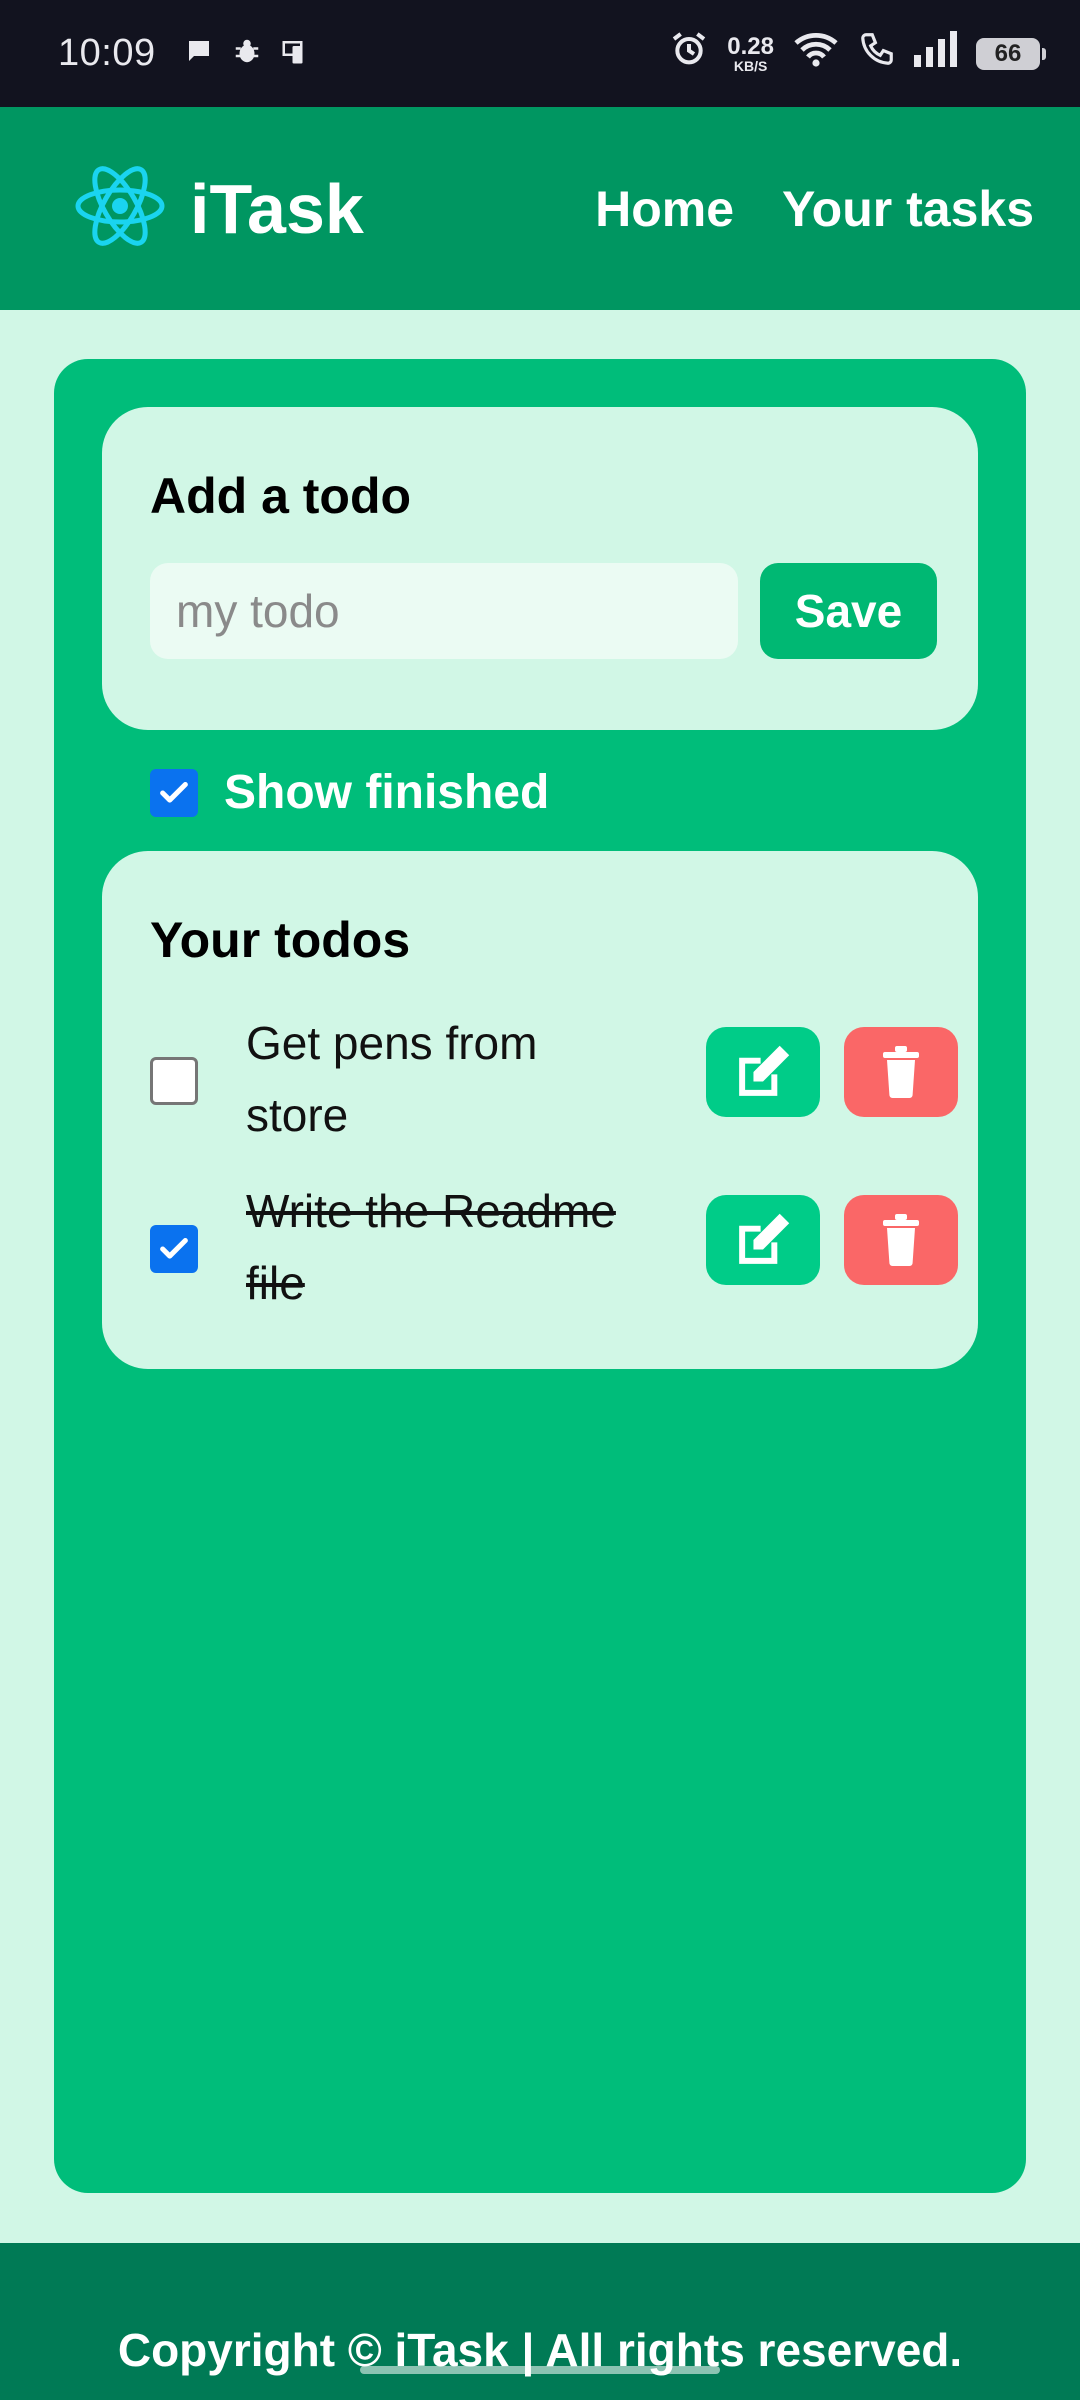 The image size is (1080, 2400). What do you see at coordinates (816, 53) in the screenshot?
I see `wifi-icon` at bounding box center [816, 53].